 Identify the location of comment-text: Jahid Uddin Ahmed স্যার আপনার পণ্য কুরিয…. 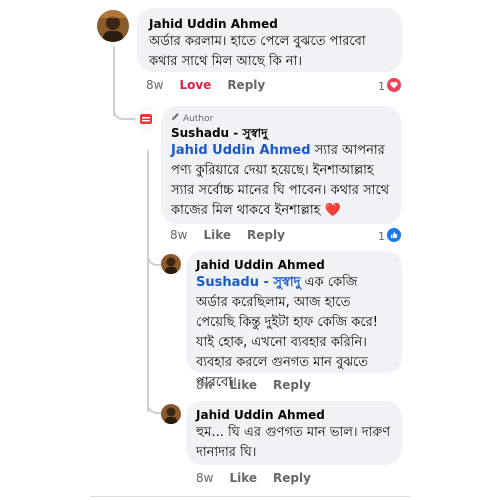
(281, 181).